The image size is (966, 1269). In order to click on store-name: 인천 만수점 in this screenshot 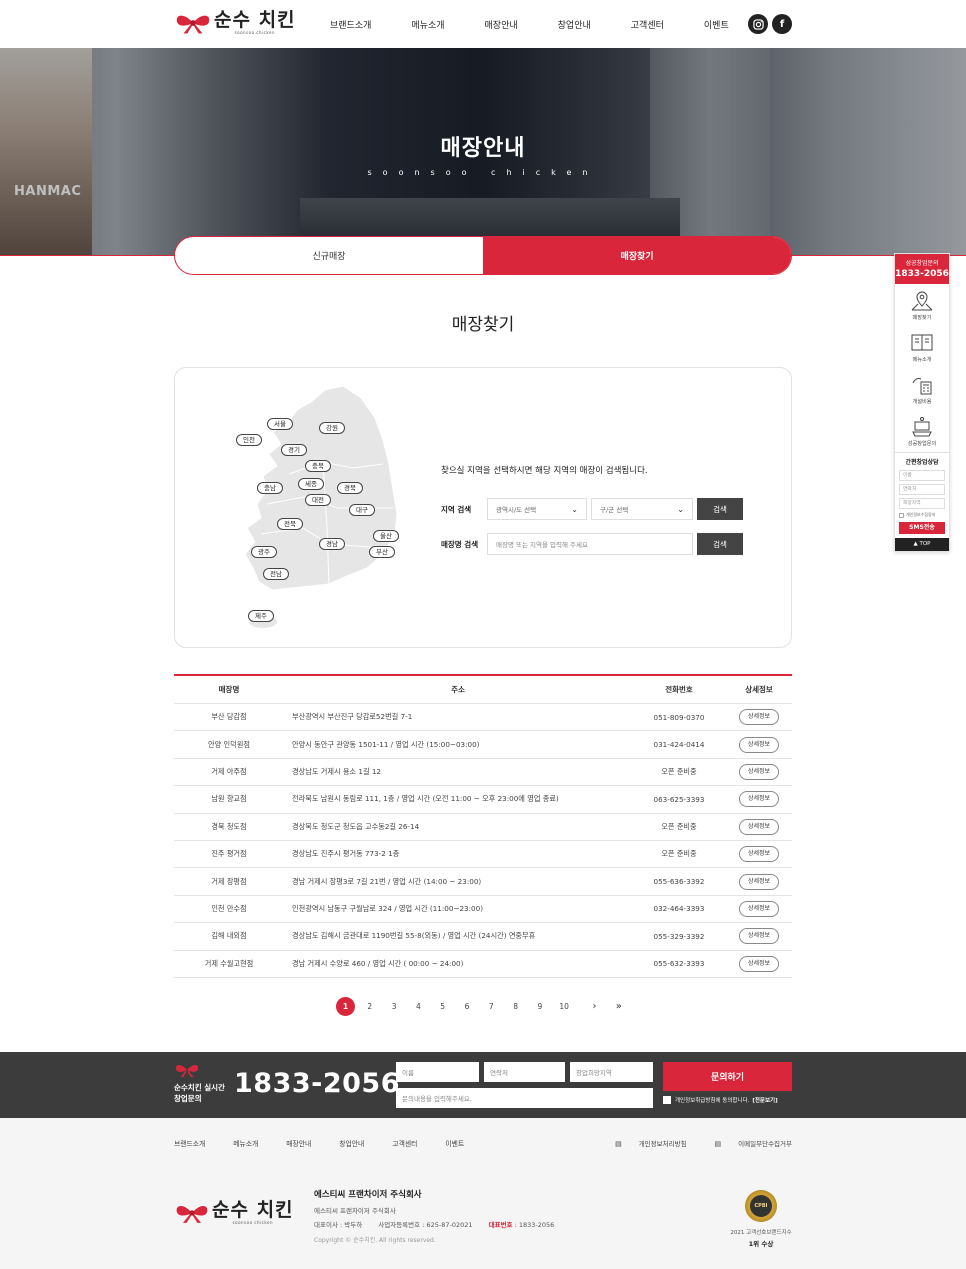, I will do `click(229, 908)`.